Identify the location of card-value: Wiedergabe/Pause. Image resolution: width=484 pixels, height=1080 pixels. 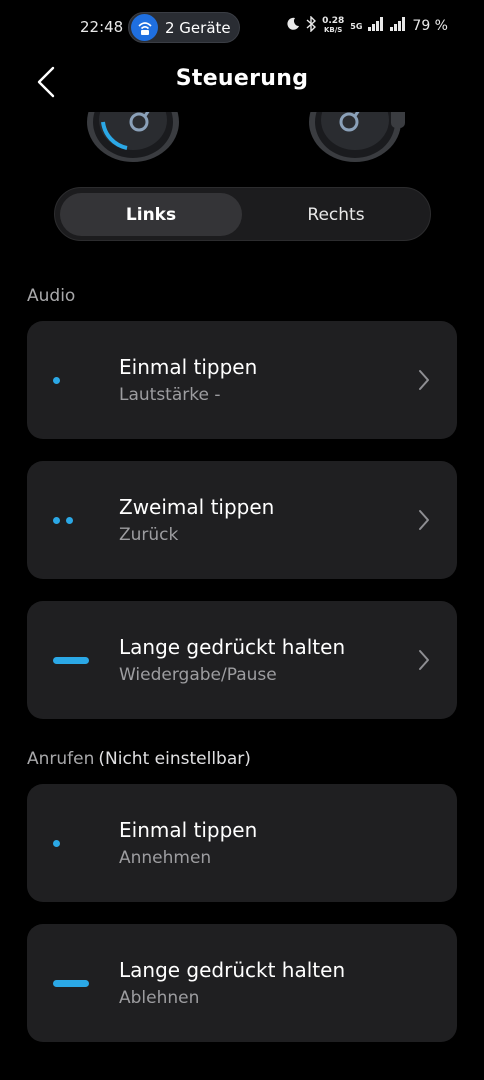
(198, 675).